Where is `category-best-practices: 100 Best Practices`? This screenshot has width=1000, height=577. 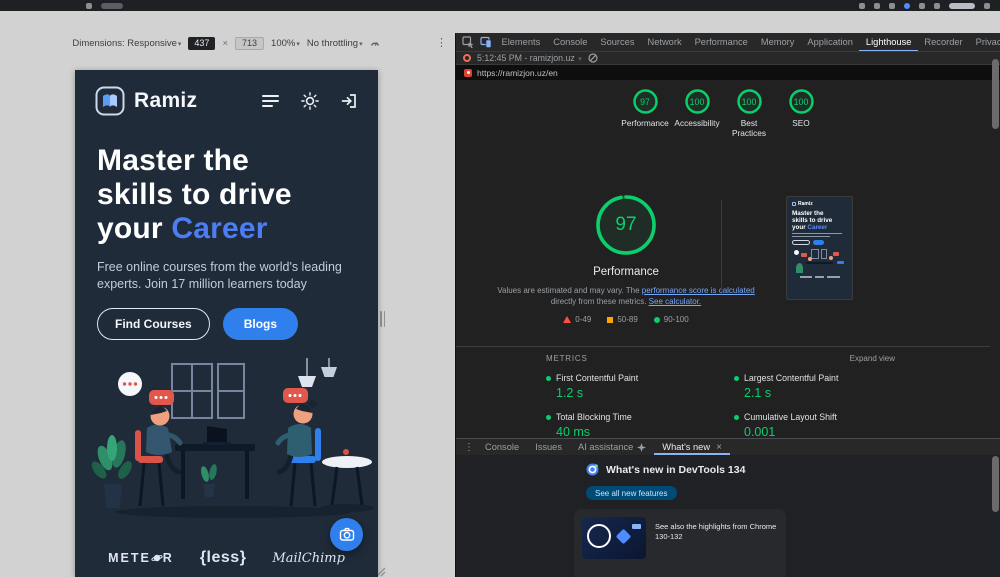 category-best-practices: 100 Best Practices is located at coordinates (749, 113).